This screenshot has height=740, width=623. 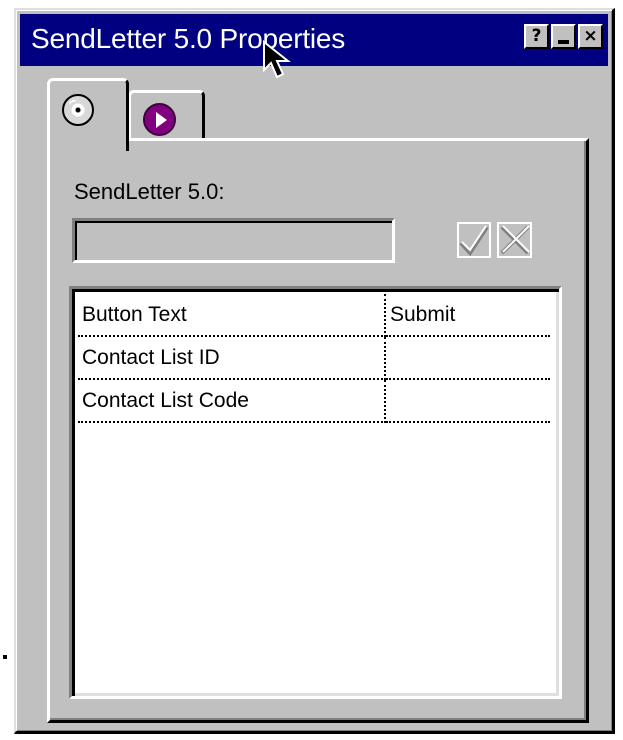 I want to click on close-icon: ×, so click(x=590, y=36).